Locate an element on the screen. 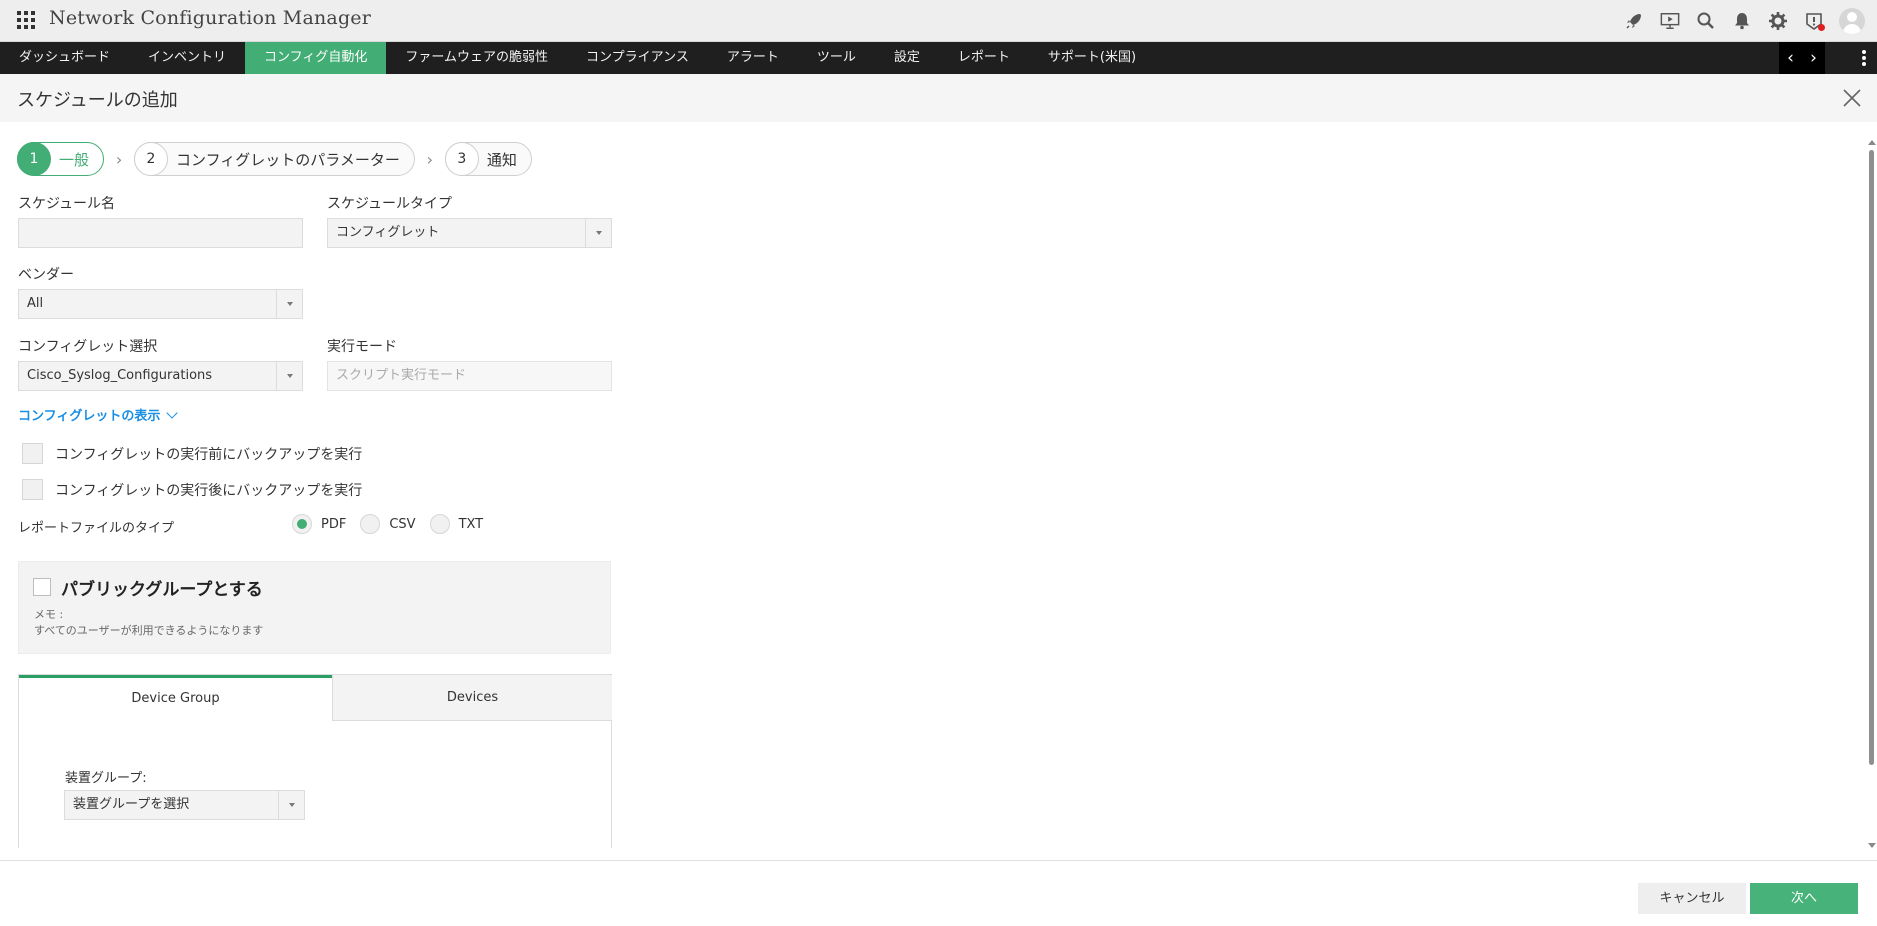  rocket-icon is located at coordinates (1634, 21).